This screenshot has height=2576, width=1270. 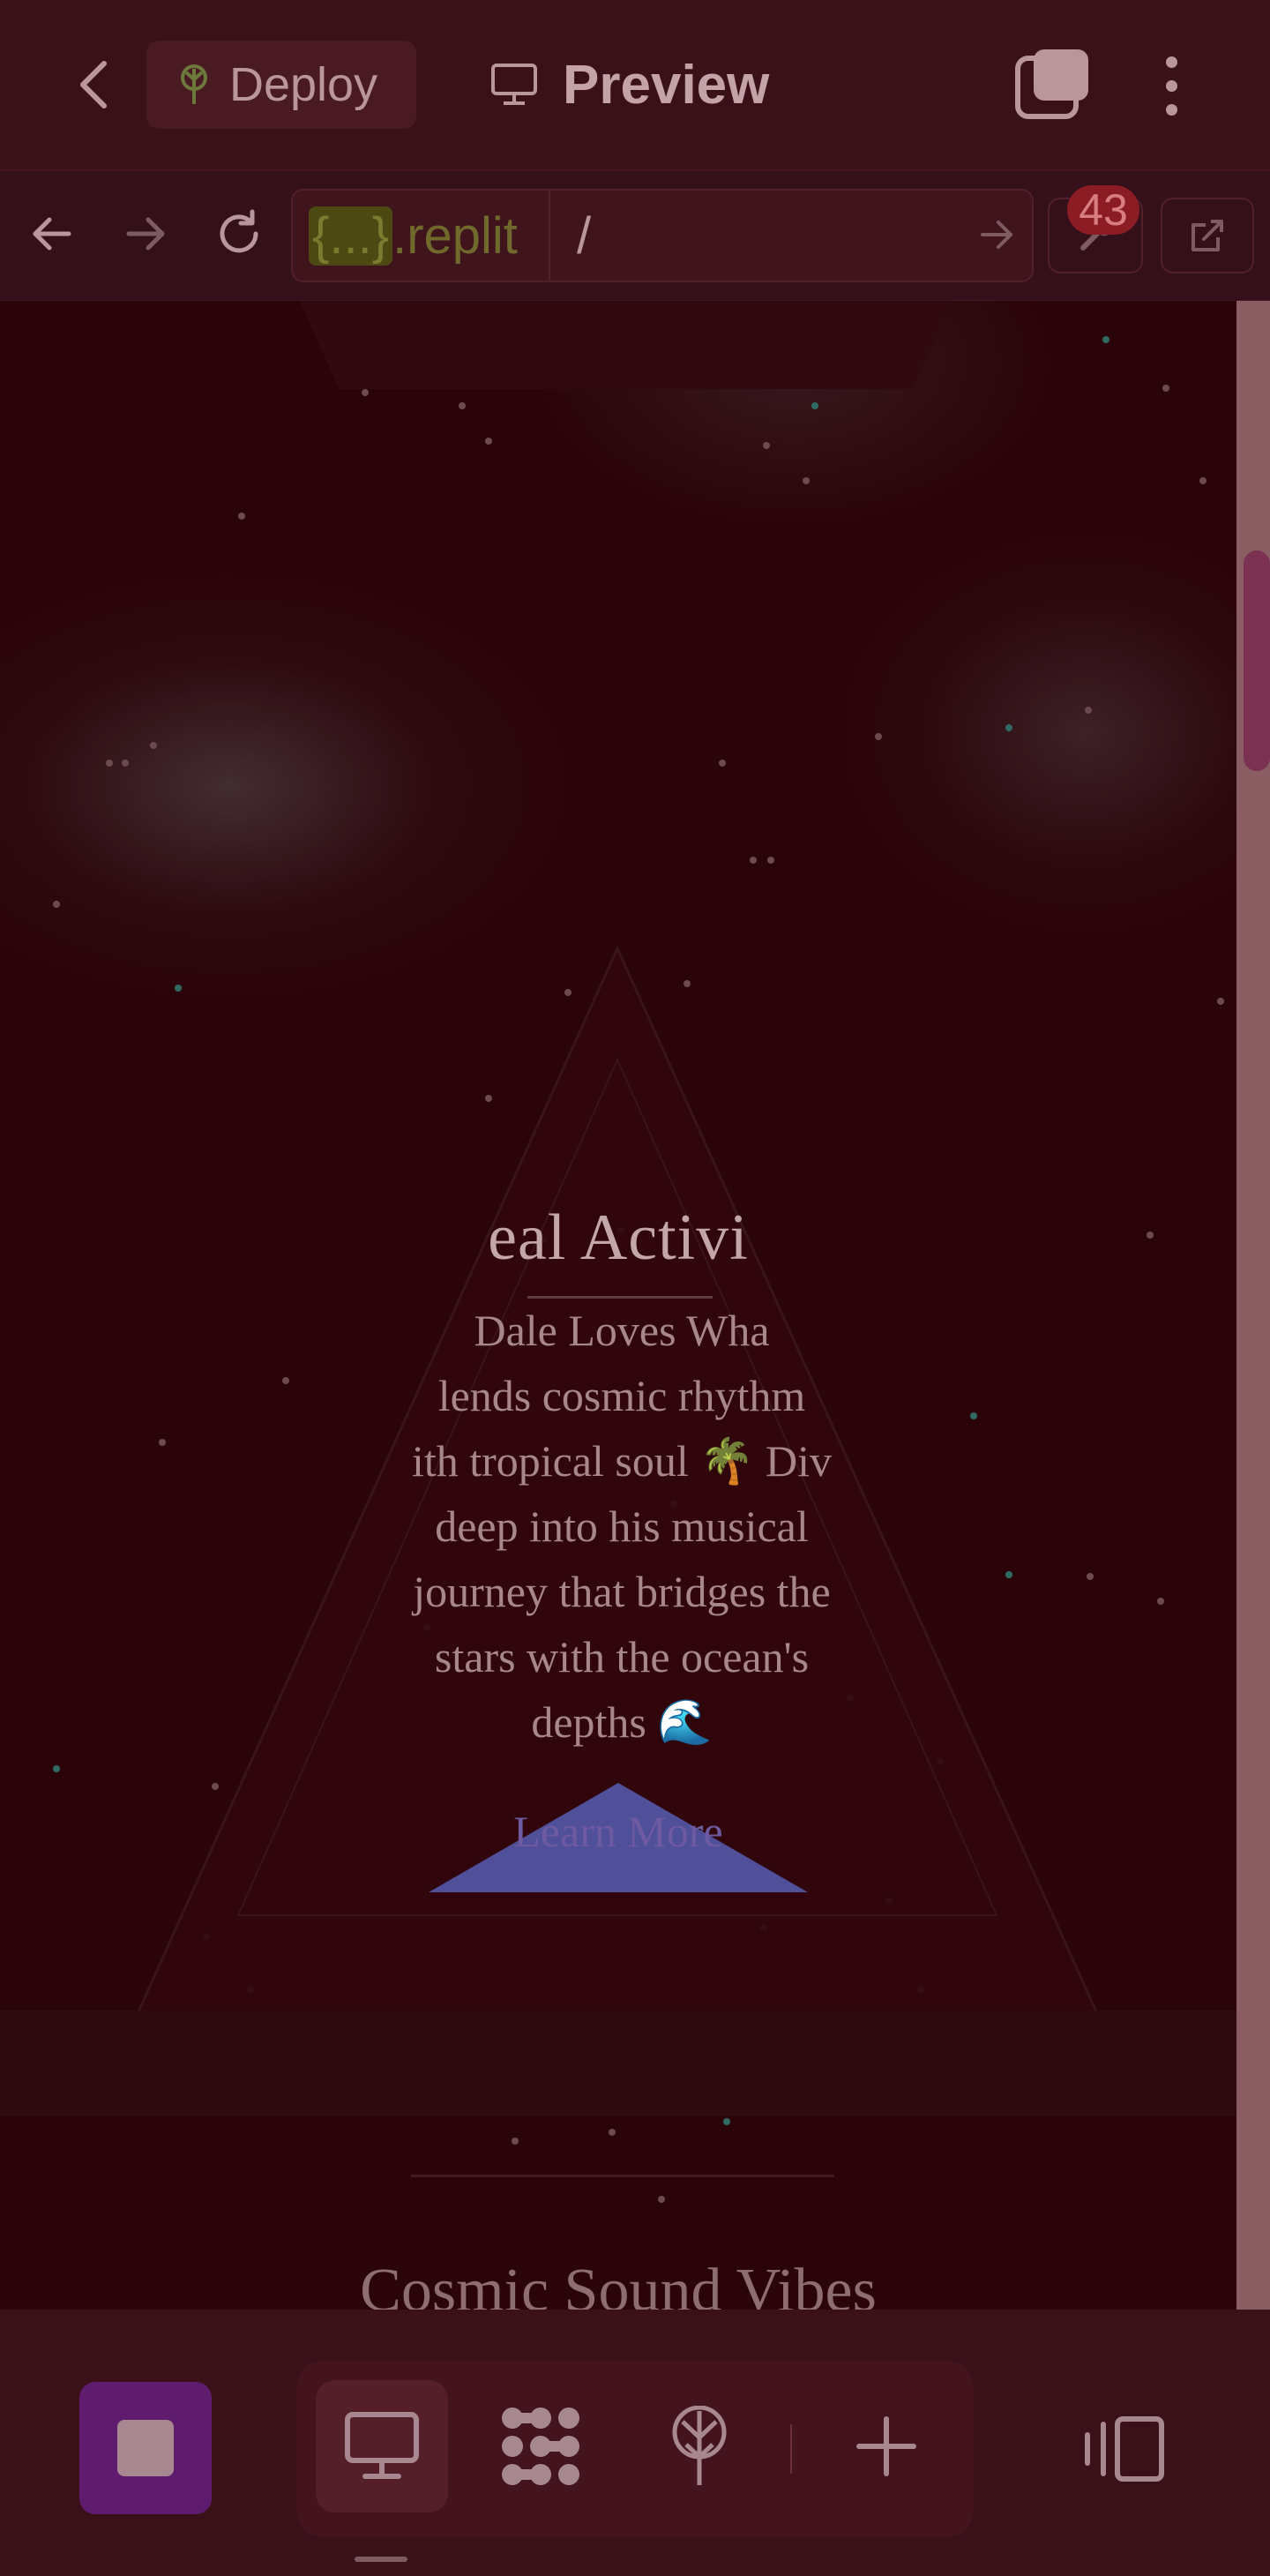 I want to click on home-indicator, so click(x=381, y=2559).